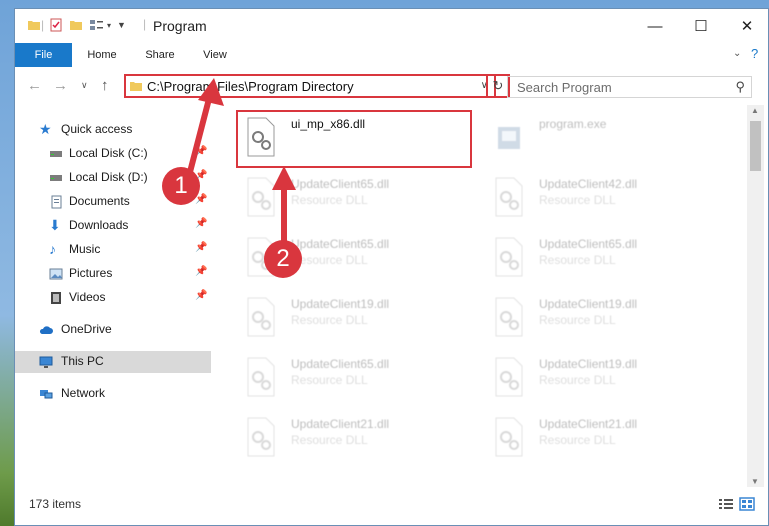 This screenshot has width=769, height=526. Describe the element at coordinates (181, 186) in the screenshot. I see `step-1-callout: 1` at that location.